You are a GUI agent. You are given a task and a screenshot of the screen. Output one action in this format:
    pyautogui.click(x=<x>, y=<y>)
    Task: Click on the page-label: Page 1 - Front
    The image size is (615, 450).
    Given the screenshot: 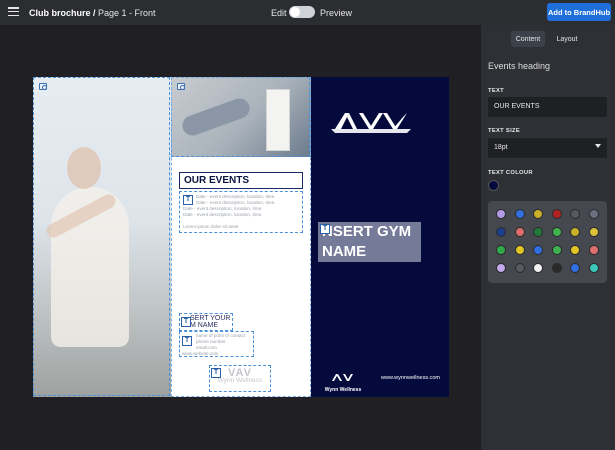 What is the action you would take?
    pyautogui.click(x=127, y=13)
    